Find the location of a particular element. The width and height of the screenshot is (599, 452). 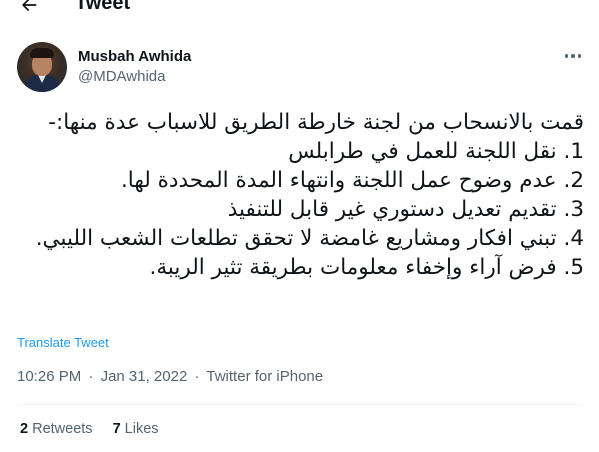

retweets-stat: 2 Retweets is located at coordinates (56, 429).